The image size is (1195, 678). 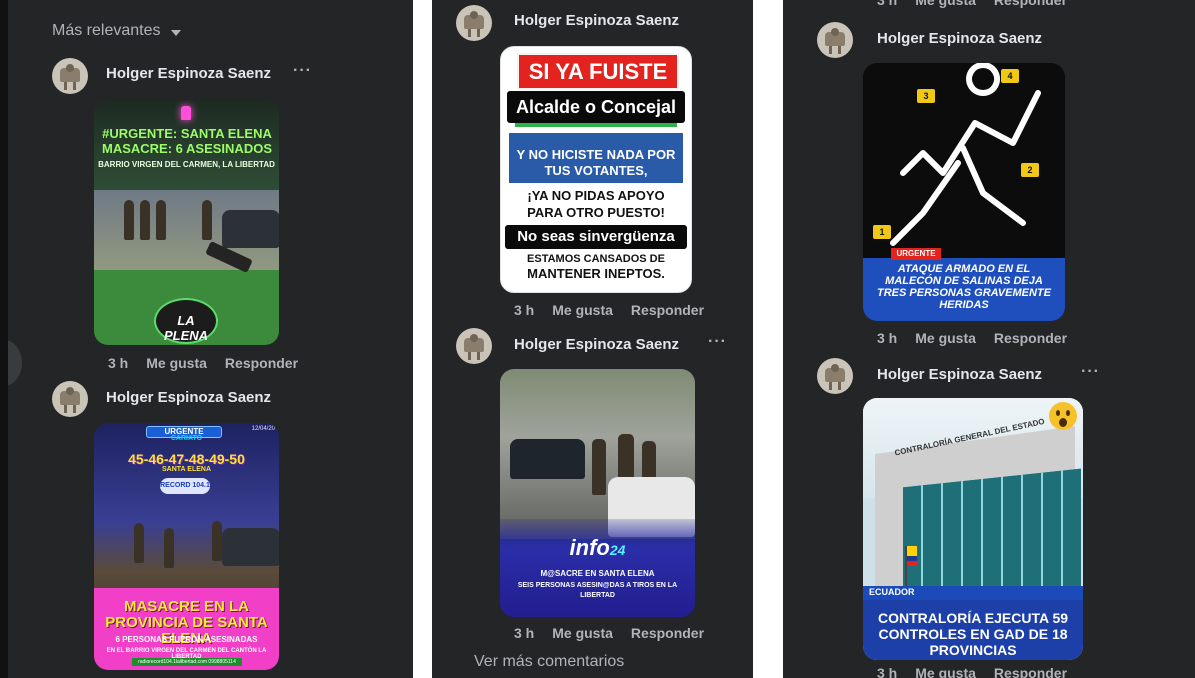 I want to click on evidence-marker: 4, so click(x=1010, y=76).